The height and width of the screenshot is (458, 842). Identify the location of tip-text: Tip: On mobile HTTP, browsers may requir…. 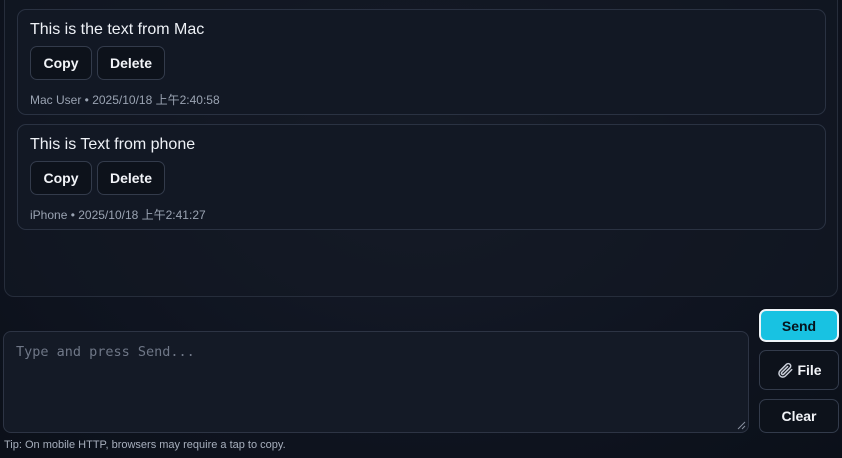
(145, 445).